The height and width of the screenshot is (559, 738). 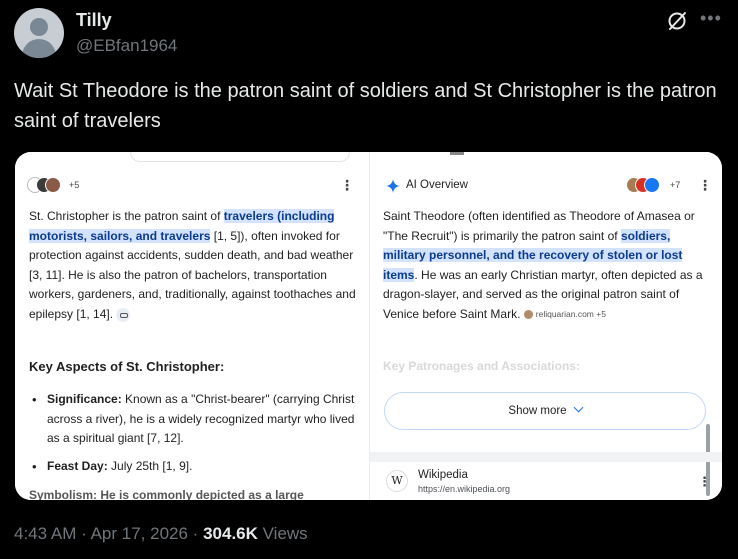 I want to click on show-more-button: Show more, so click(x=545, y=411).